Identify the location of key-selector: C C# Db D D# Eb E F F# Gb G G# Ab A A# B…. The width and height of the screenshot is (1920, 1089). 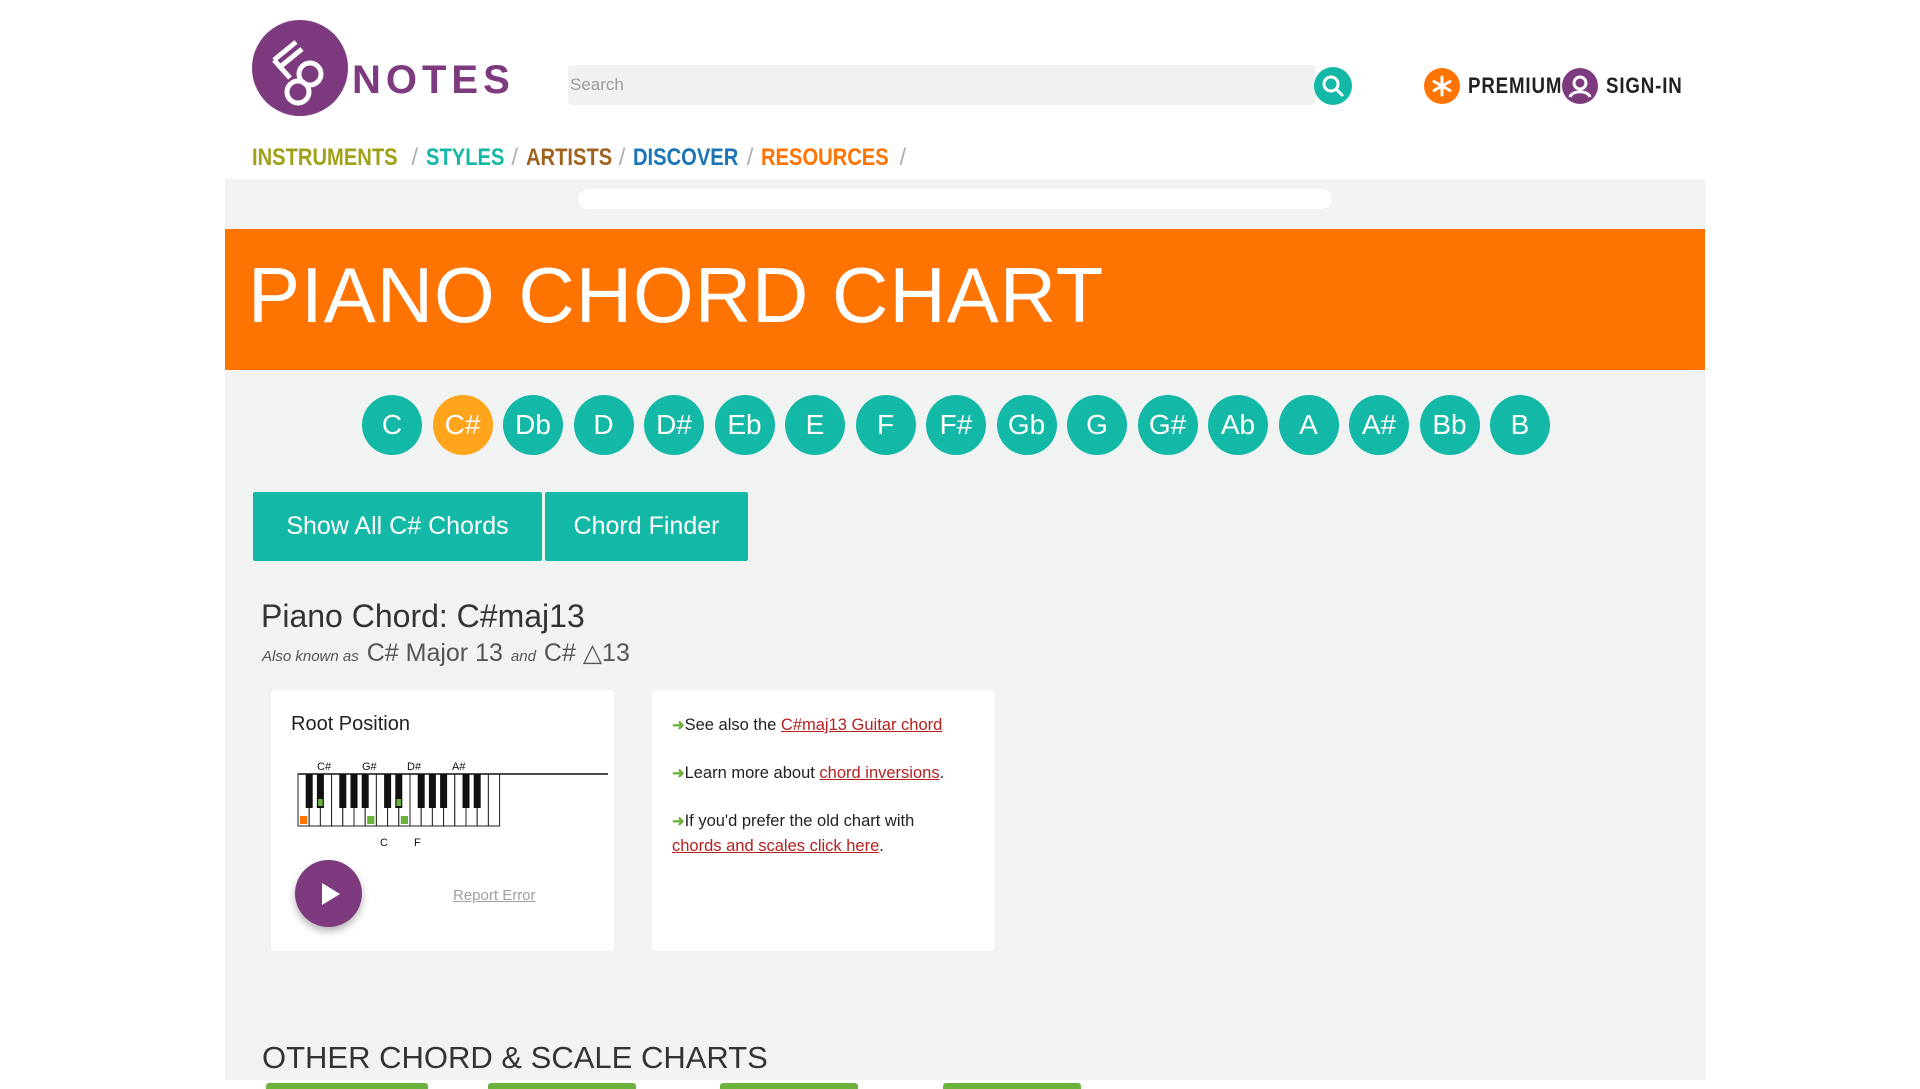
(956, 425).